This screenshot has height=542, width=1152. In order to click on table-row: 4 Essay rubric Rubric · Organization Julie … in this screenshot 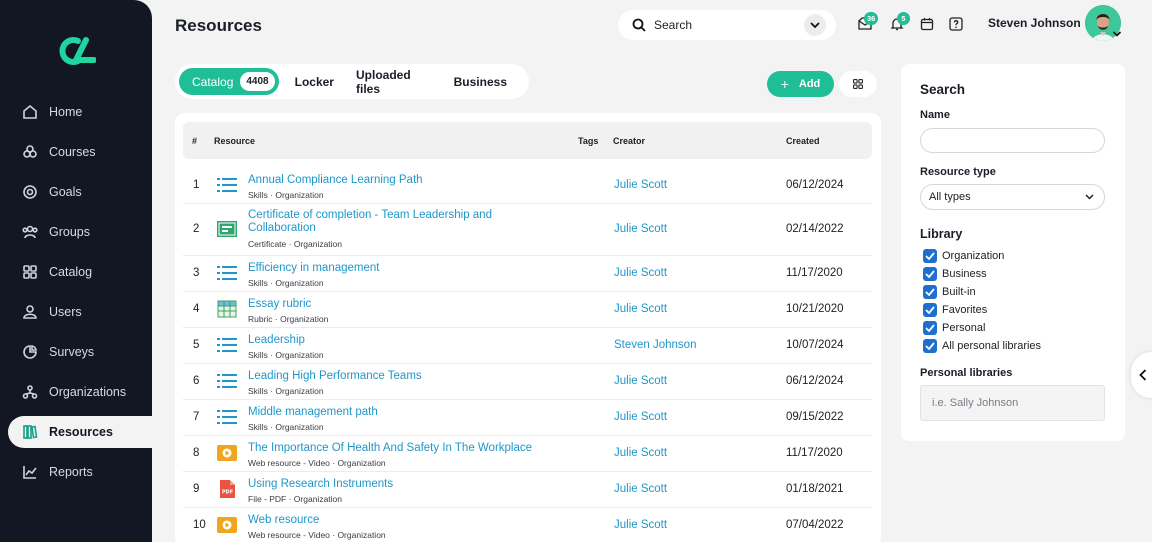, I will do `click(527, 310)`.